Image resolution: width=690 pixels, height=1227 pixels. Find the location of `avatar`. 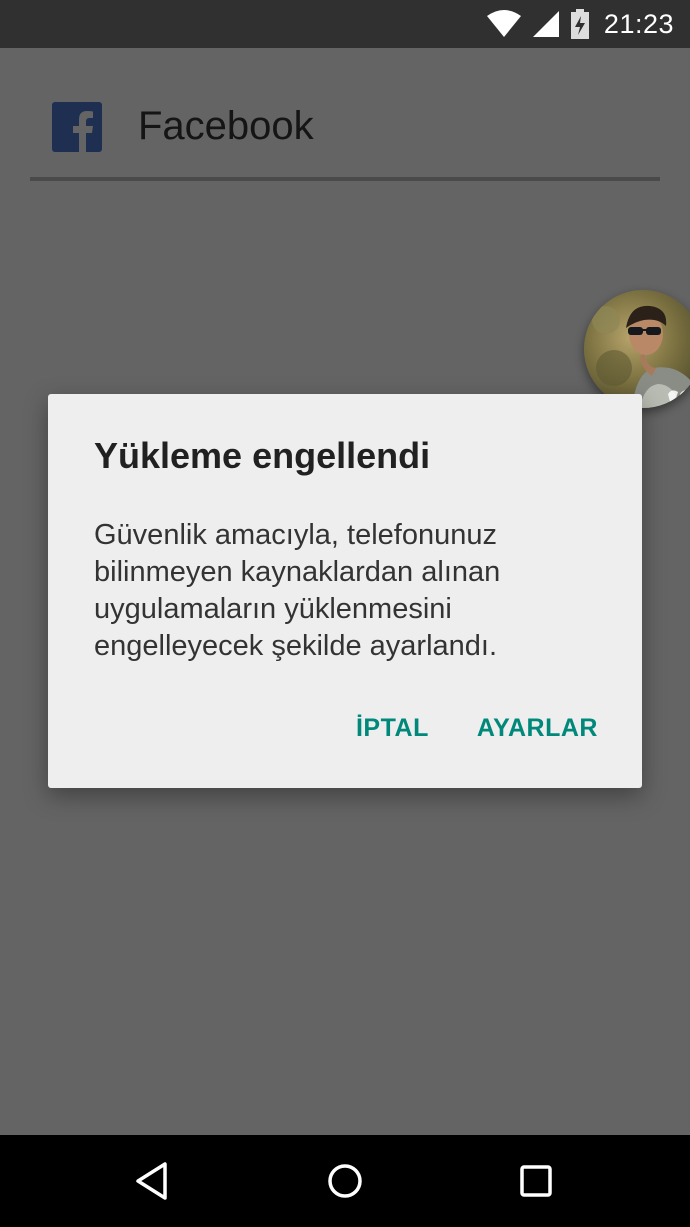

avatar is located at coordinates (637, 349).